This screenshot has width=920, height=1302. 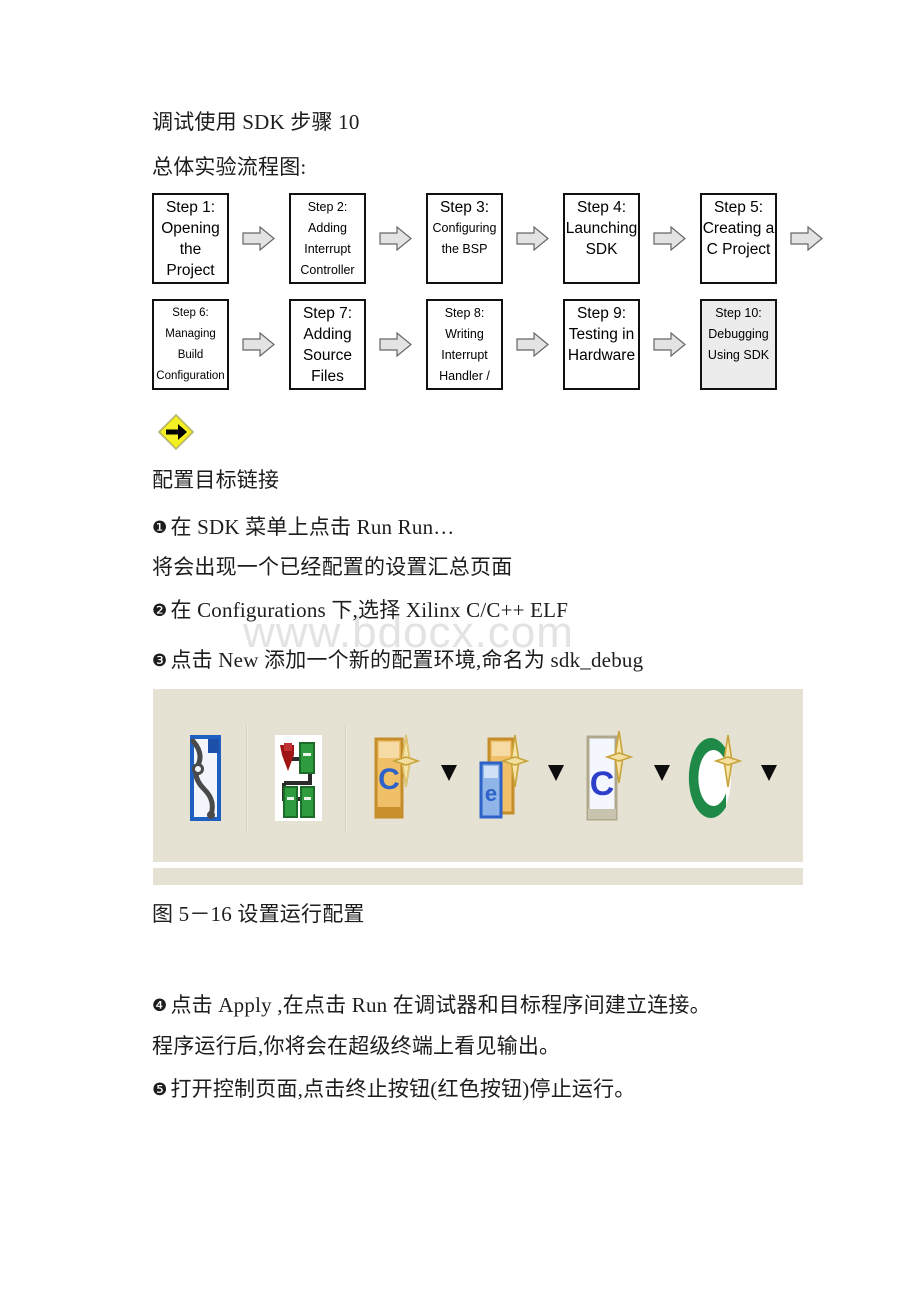 What do you see at coordinates (440, 1005) in the screenshot?
I see `step-text: 点击 Apply ,在点击 Run 在调试器和目标程序间建立连接。` at bounding box center [440, 1005].